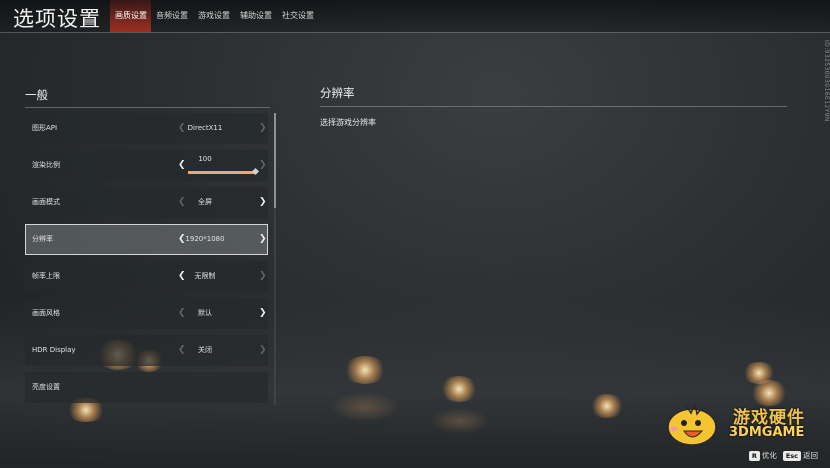  I want to click on section-divider, so click(147, 107).